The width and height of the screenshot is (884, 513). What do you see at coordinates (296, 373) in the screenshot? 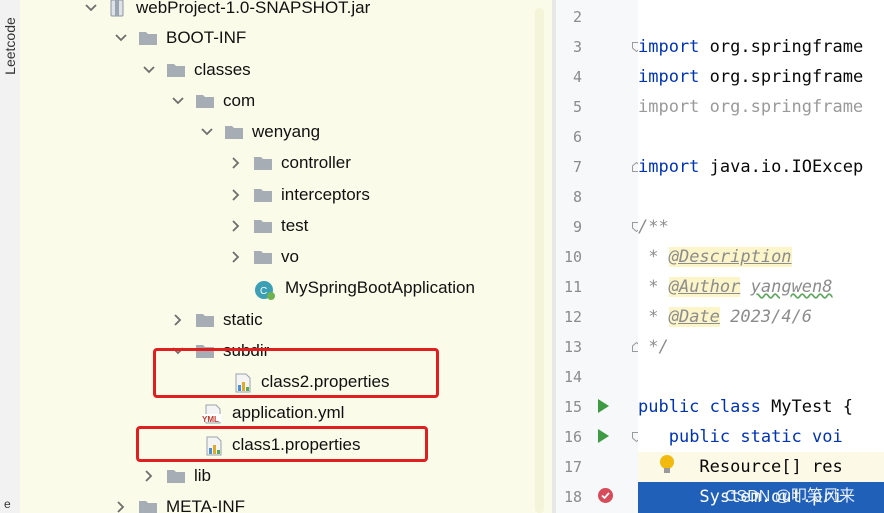
I see `annotation-box-class2` at bounding box center [296, 373].